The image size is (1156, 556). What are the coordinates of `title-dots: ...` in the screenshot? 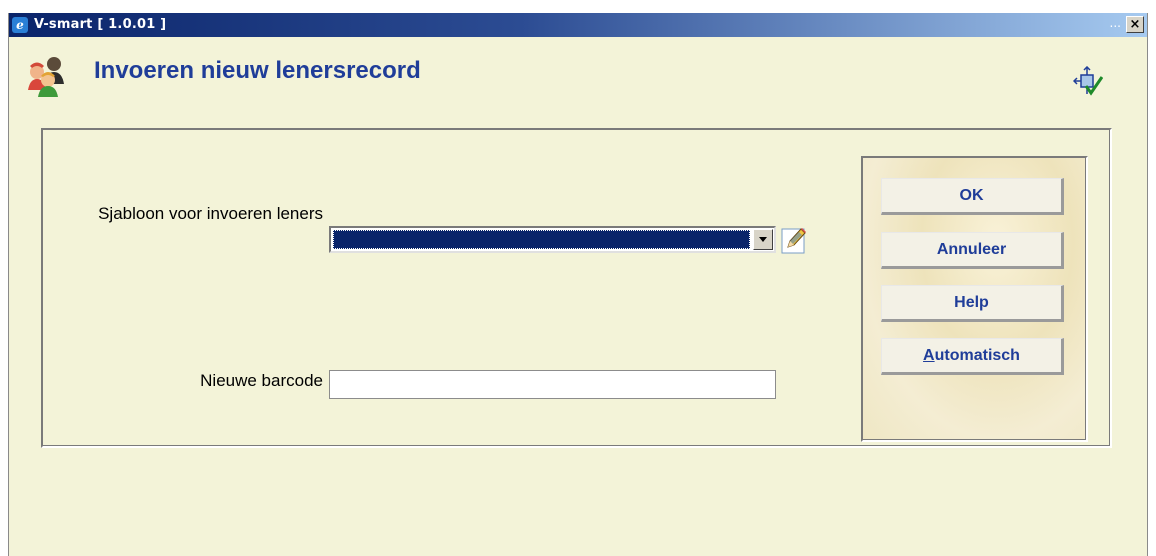 It's located at (1115, 23).